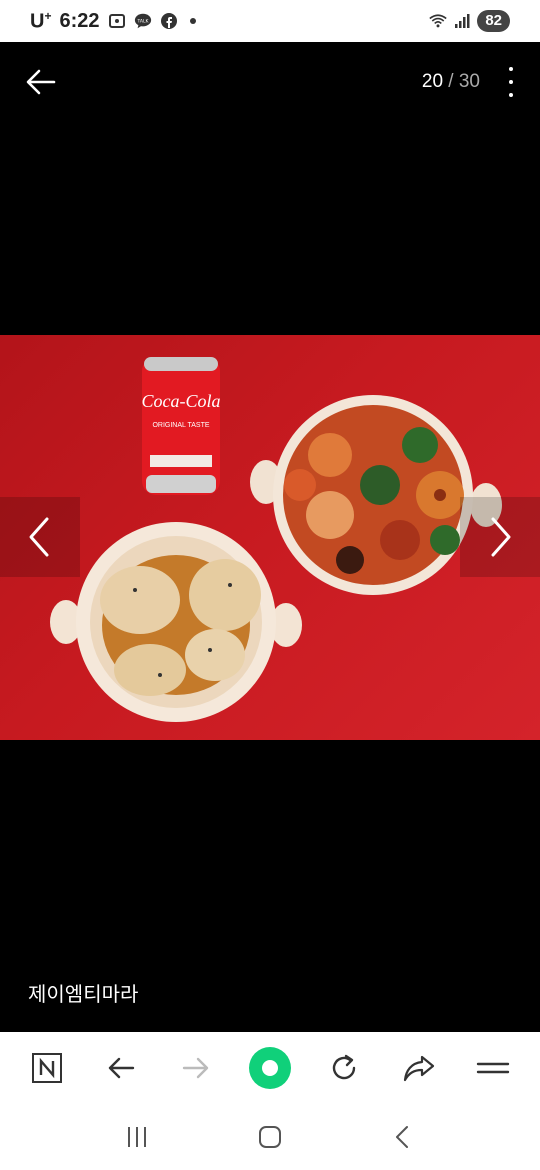 The width and height of the screenshot is (540, 1170). Describe the element at coordinates (83, 995) in the screenshot. I see `image-caption: 제이엠티마라` at that location.